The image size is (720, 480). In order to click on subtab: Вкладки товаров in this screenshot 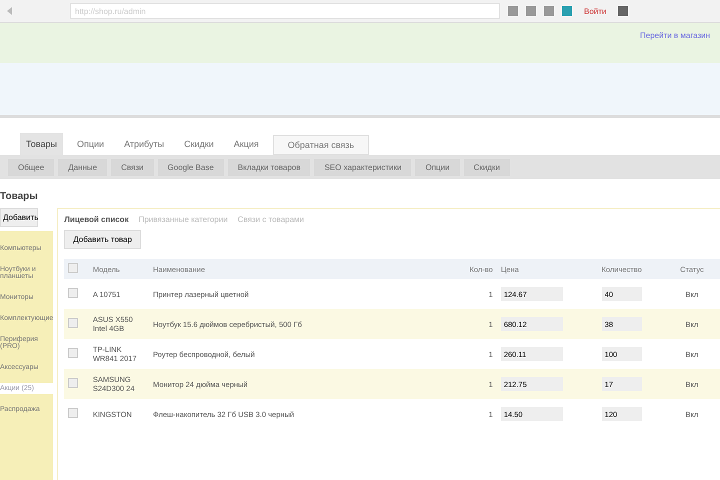, I will do `click(269, 167)`.